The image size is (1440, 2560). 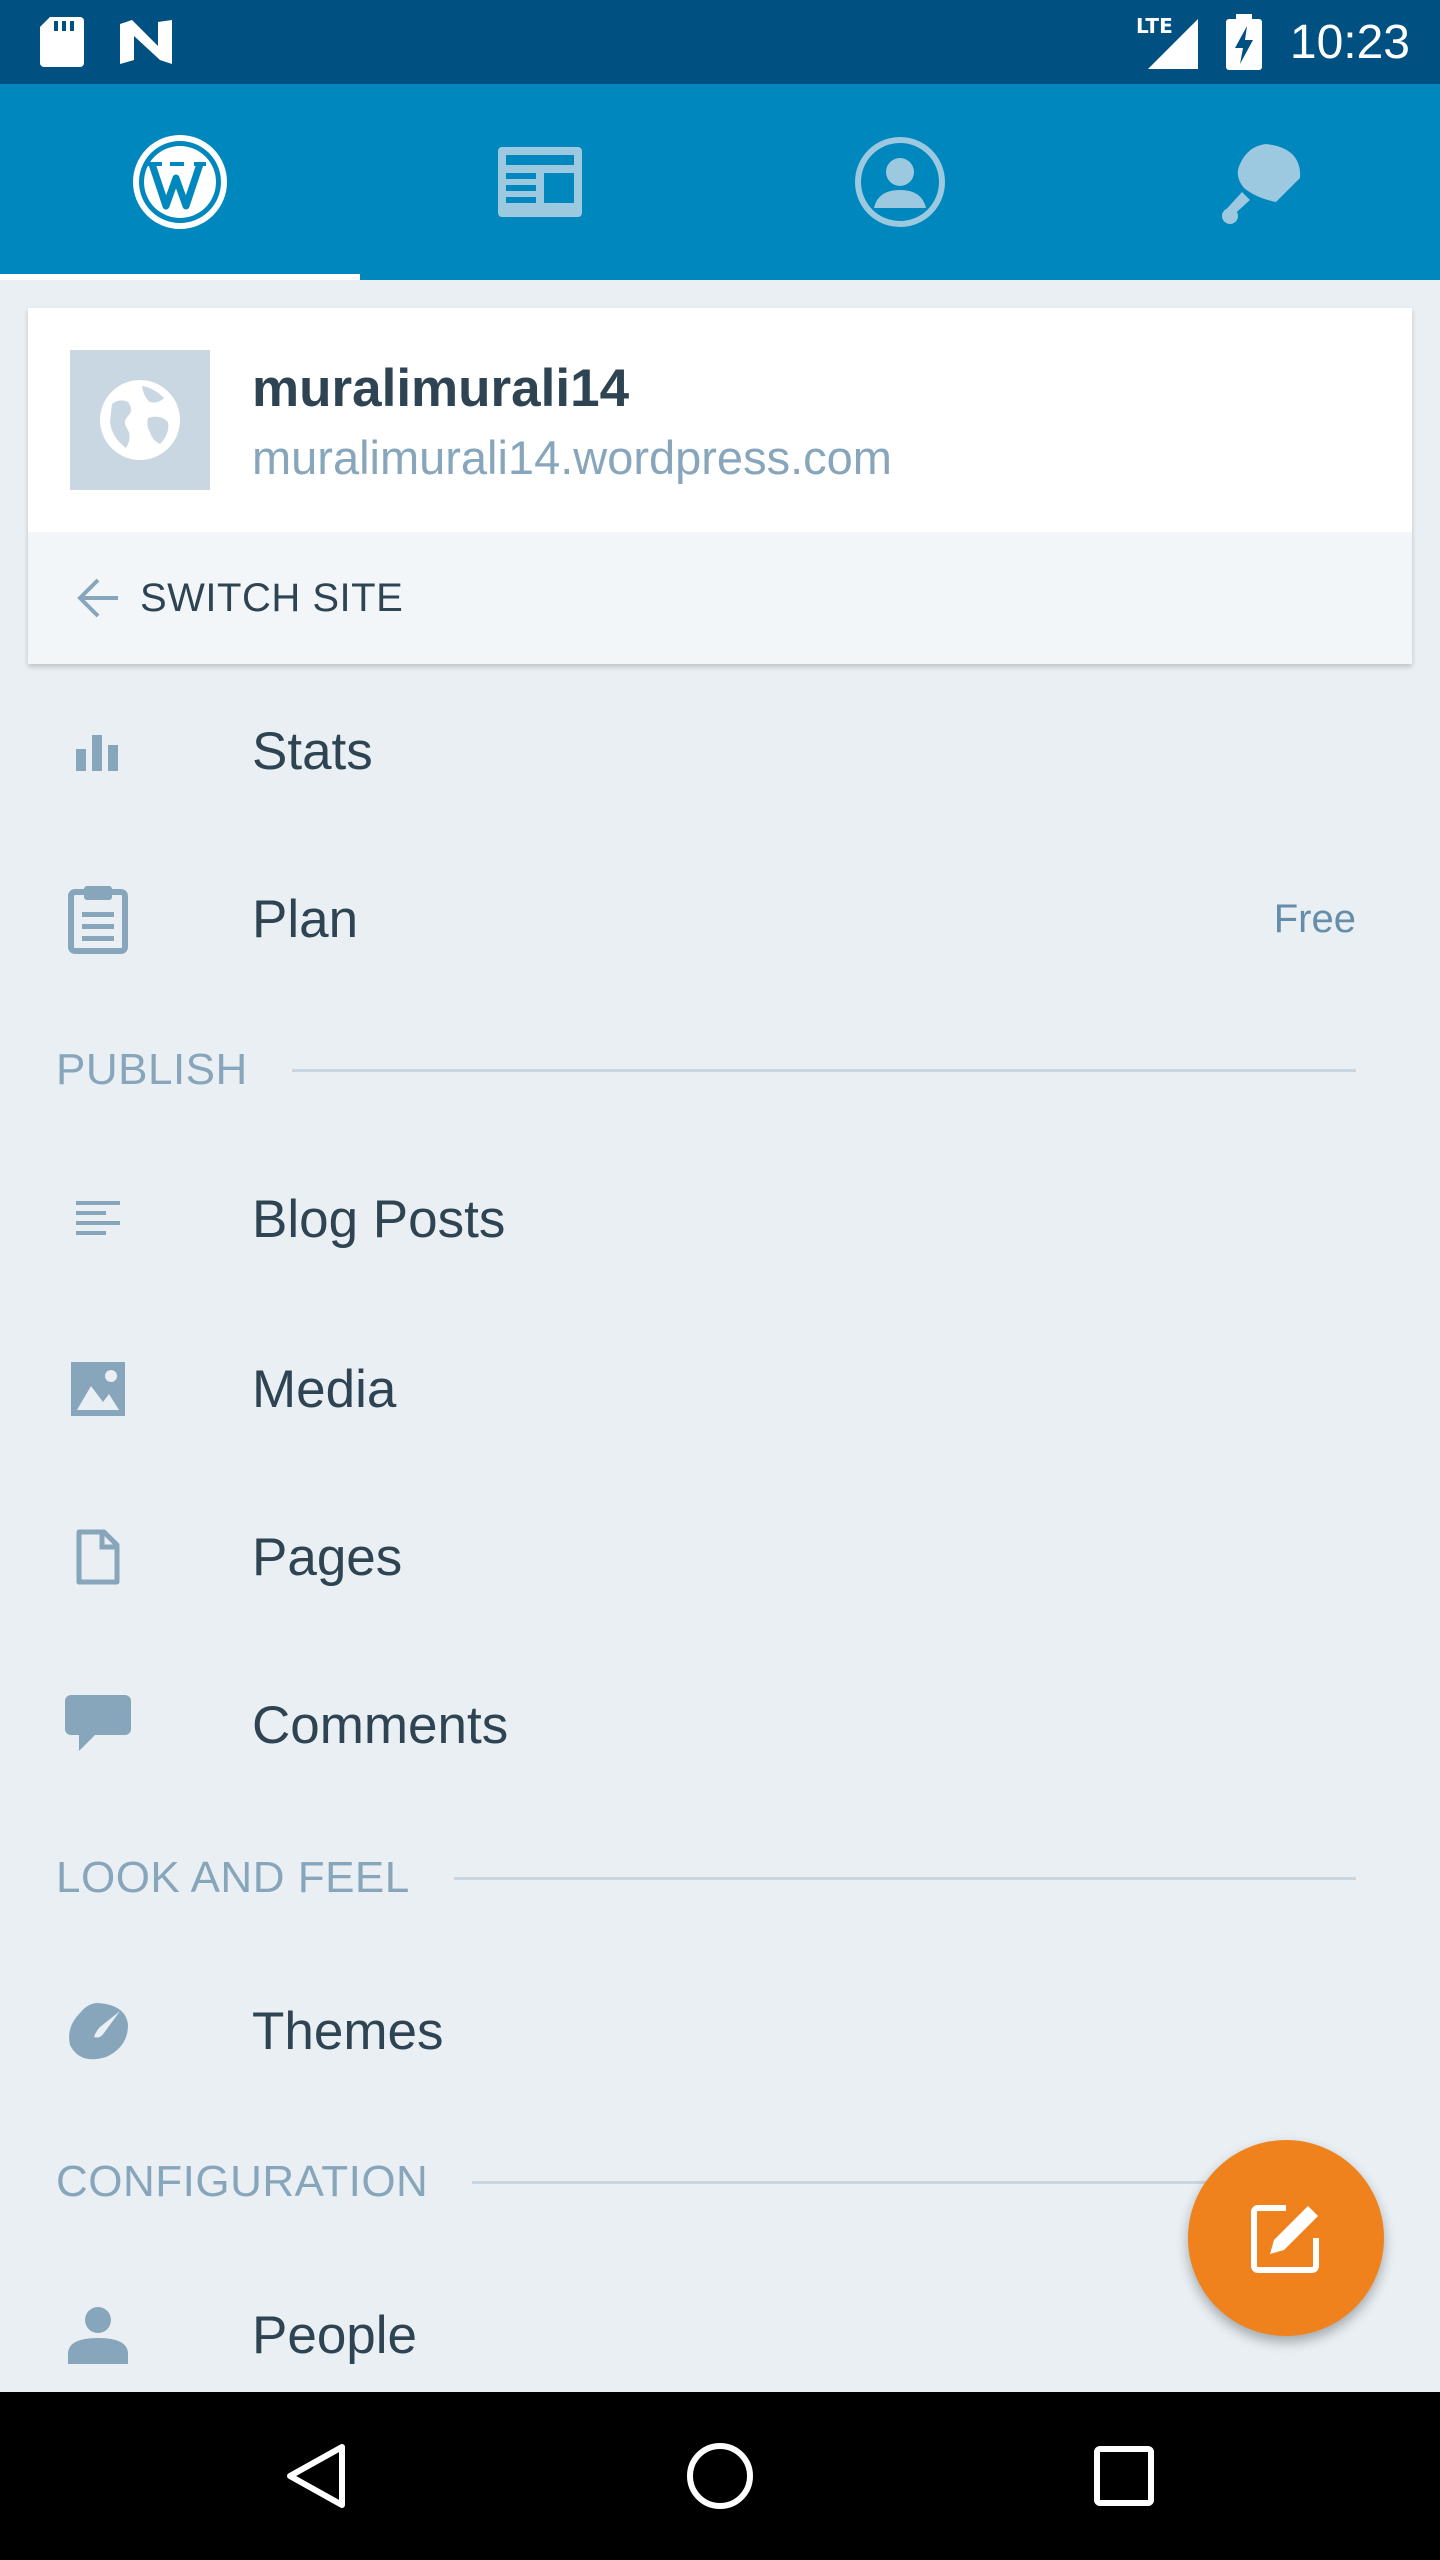 What do you see at coordinates (327, 1557) in the screenshot?
I see `menu-label: Pages` at bounding box center [327, 1557].